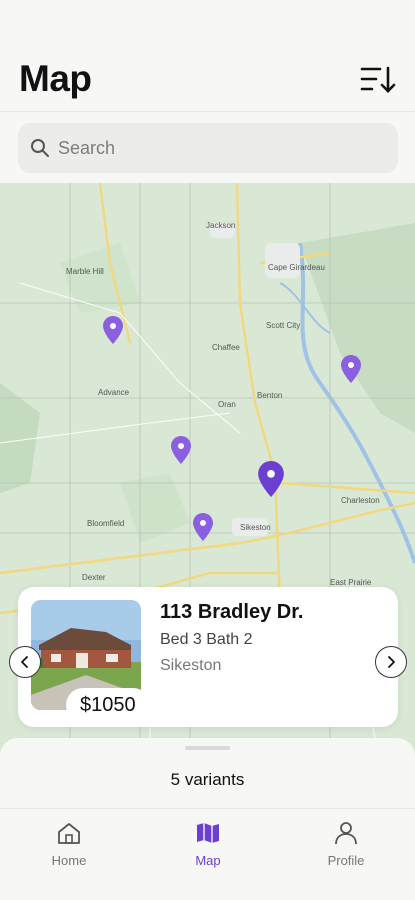  I want to click on chevron-left-icon, so click(24, 662).